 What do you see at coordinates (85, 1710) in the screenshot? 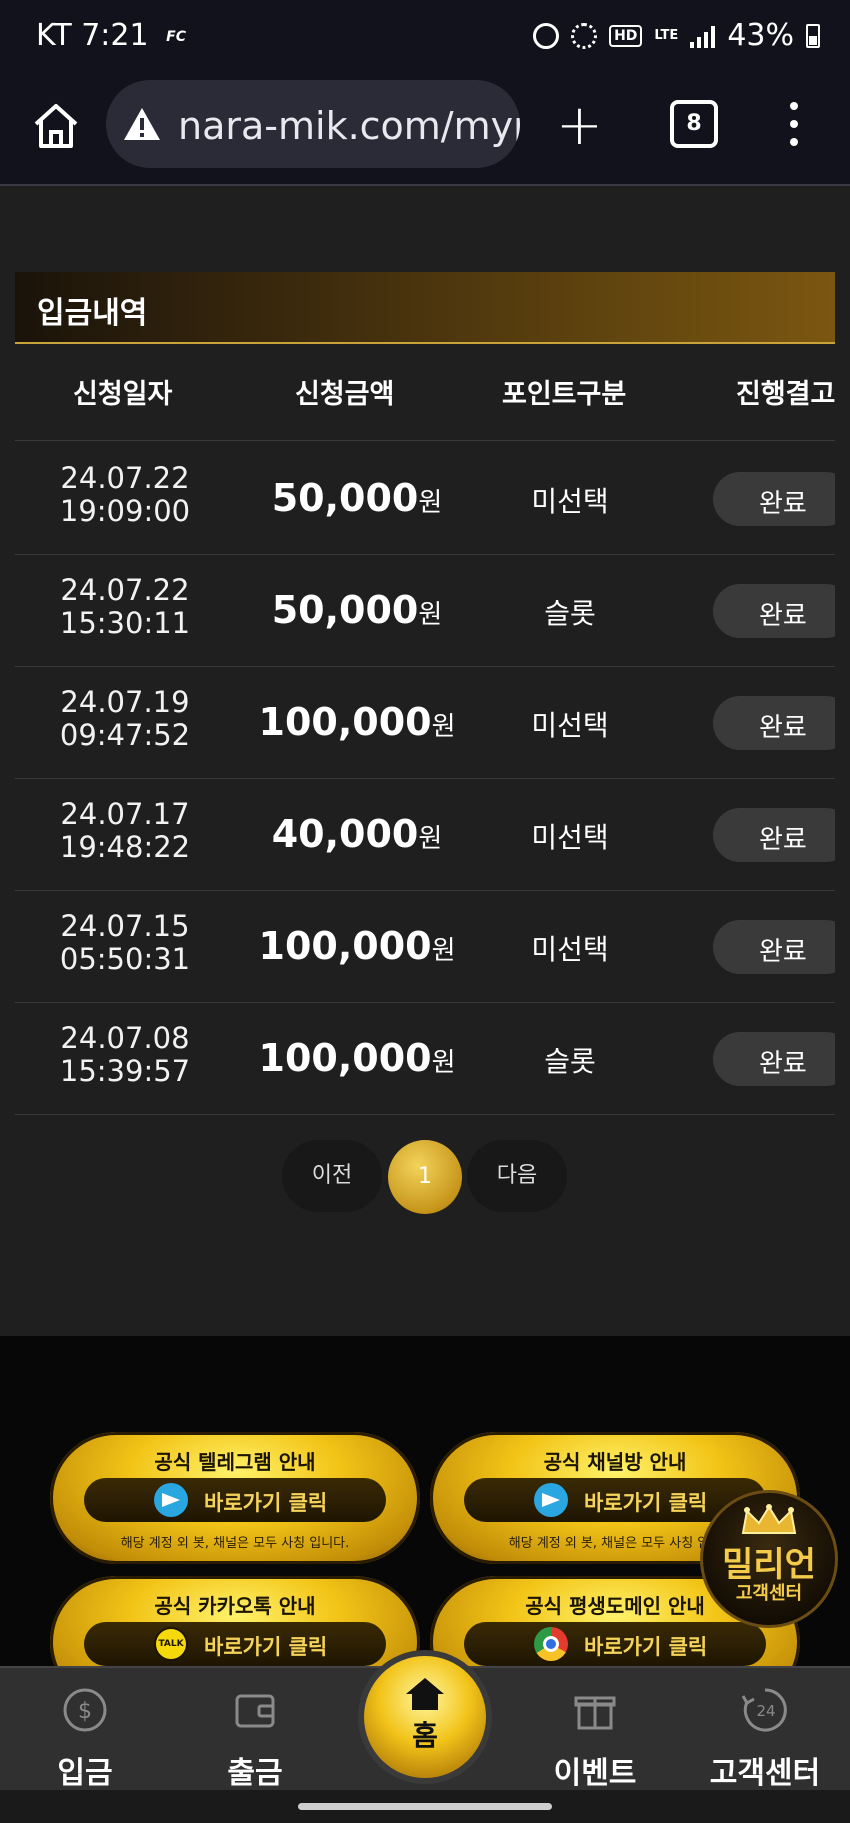
I see `dollar-coin-icon: $` at bounding box center [85, 1710].